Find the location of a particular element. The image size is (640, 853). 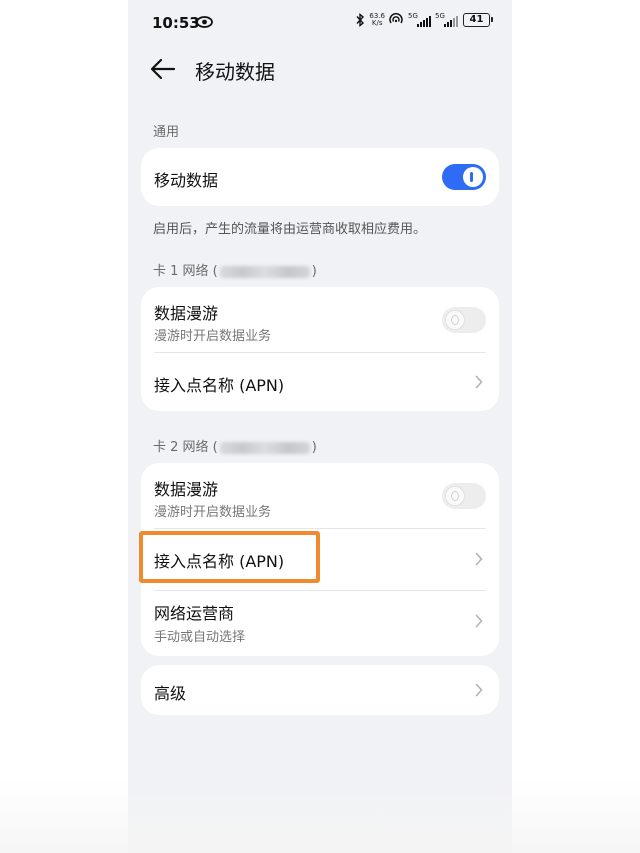

operator-title: 网络运营商 is located at coordinates (194, 613).